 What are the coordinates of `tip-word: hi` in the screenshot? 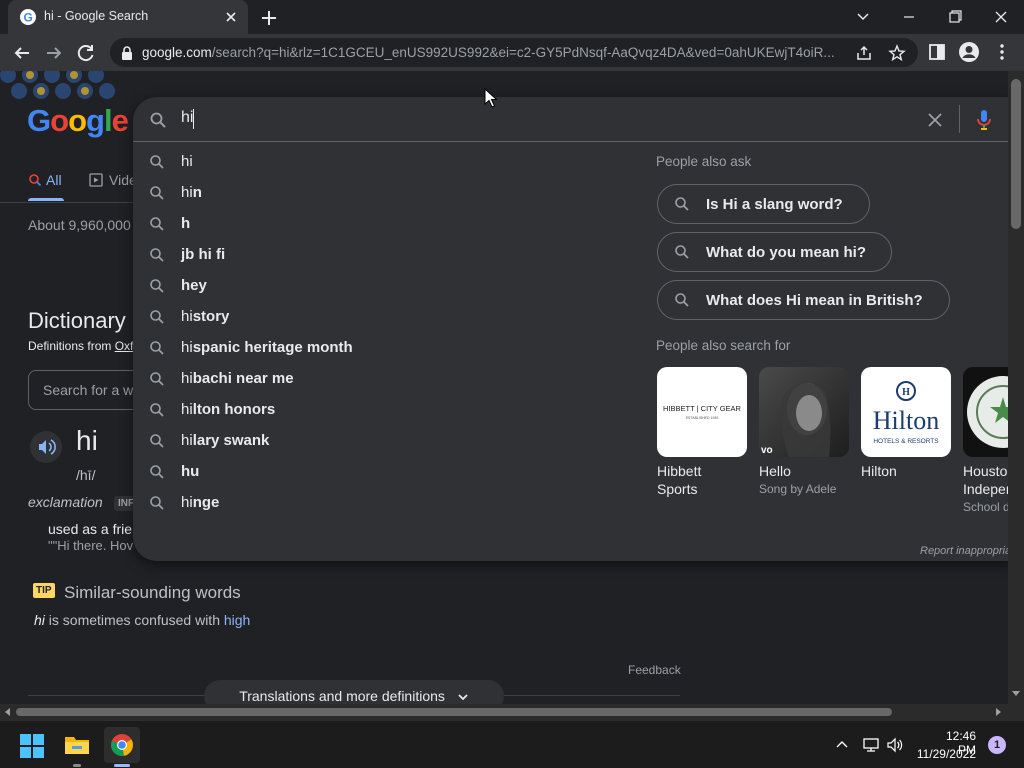 It's located at (39, 620).